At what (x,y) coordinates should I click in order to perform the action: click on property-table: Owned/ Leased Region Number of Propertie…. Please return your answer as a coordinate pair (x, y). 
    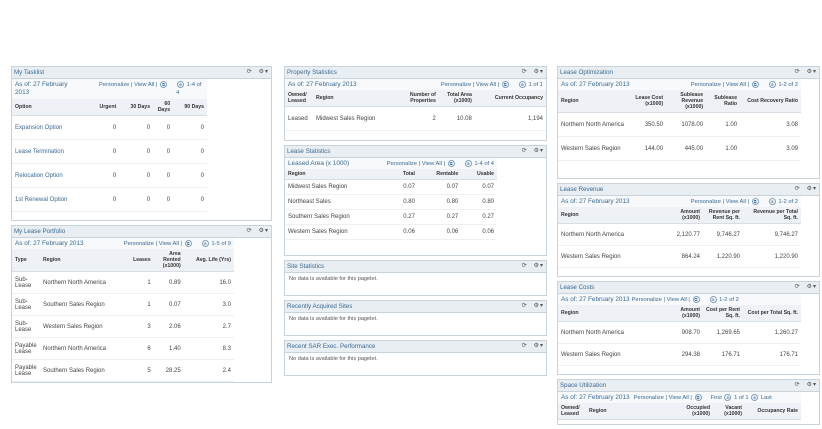
    Looking at the image, I should click on (415, 111).